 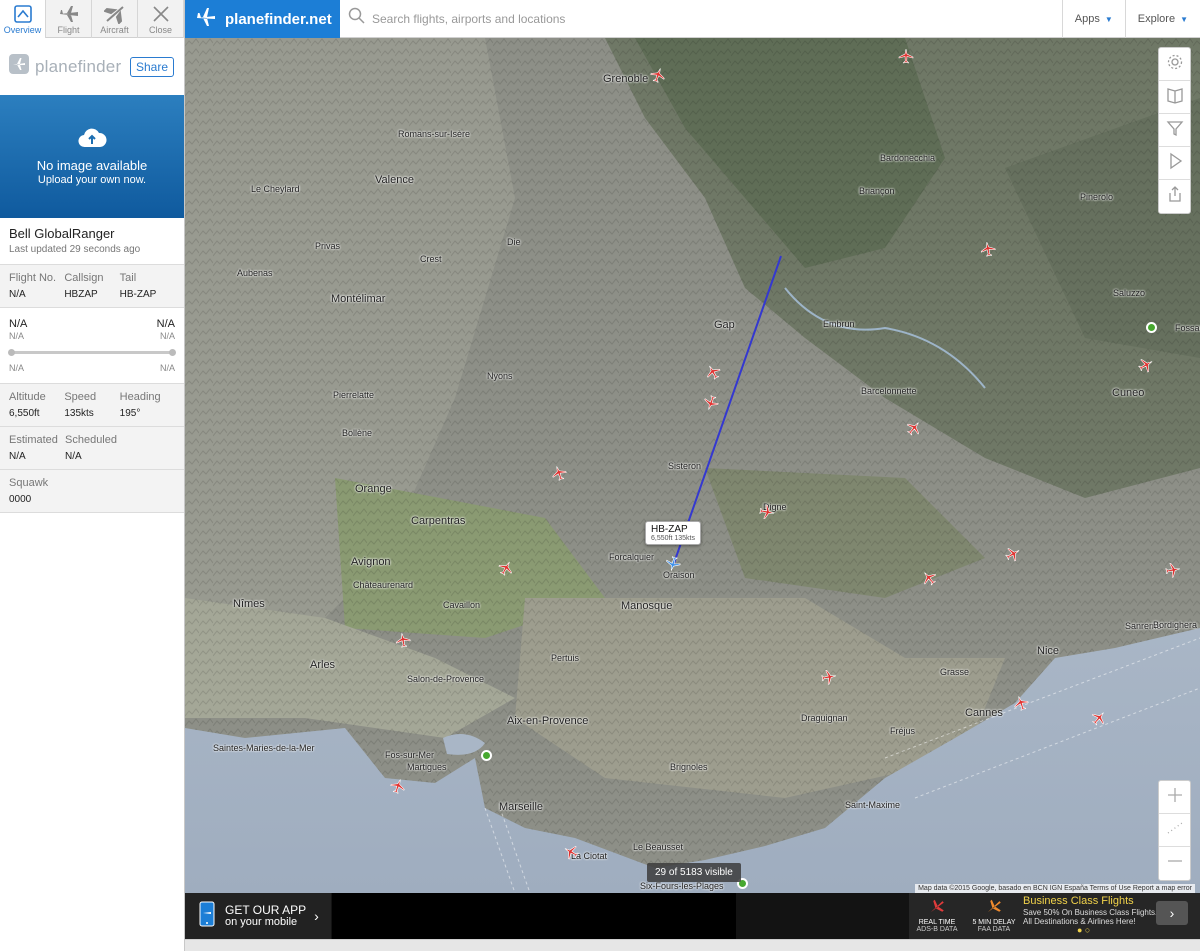 I want to click on upload-link: Upload your own now., so click(x=92, y=180).